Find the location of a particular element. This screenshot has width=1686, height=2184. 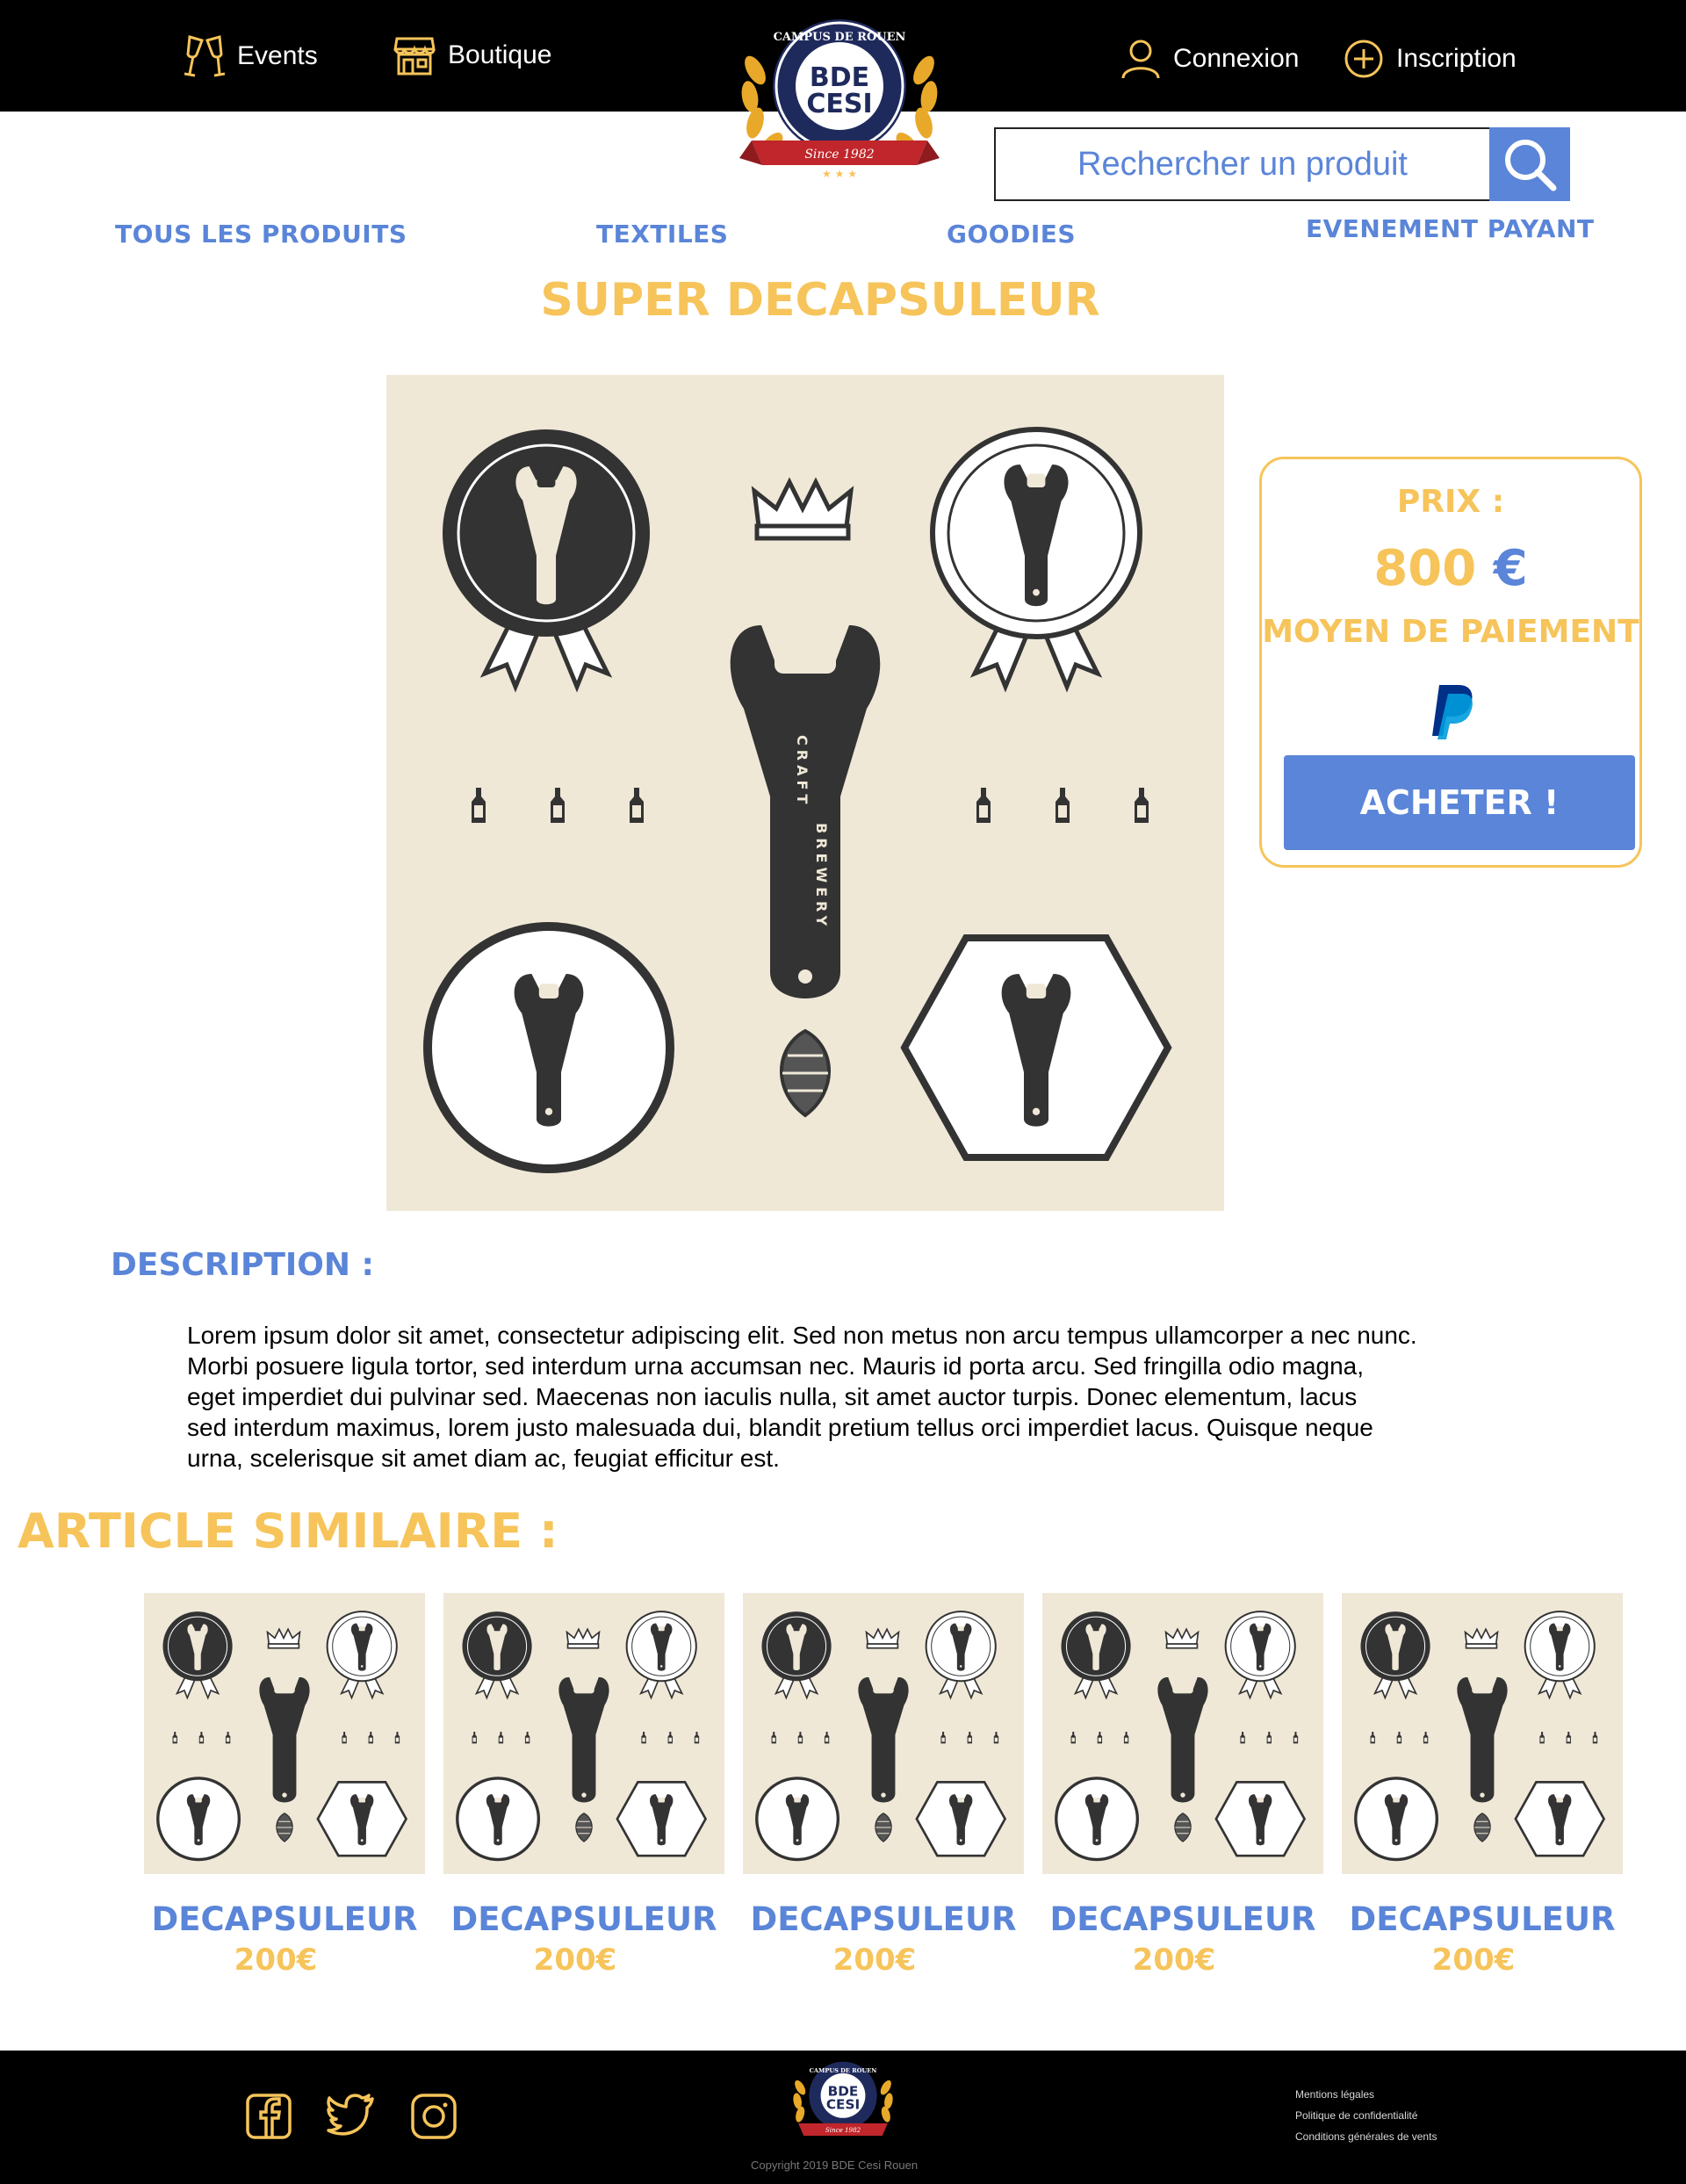

category-tous-les-produits: TOUS LES PRODUITS is located at coordinates (261, 234).